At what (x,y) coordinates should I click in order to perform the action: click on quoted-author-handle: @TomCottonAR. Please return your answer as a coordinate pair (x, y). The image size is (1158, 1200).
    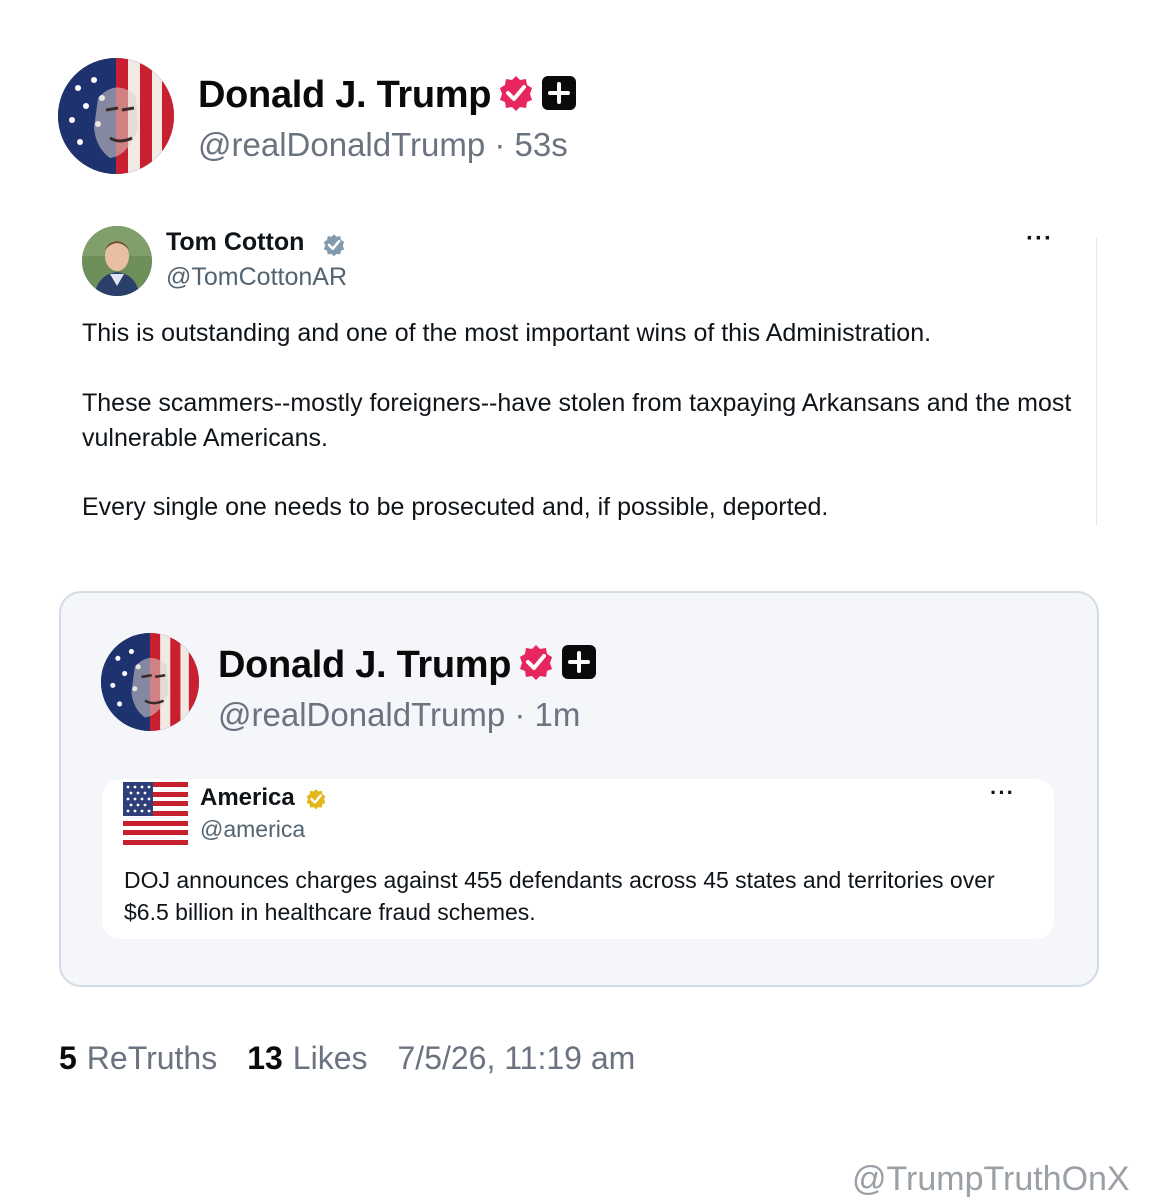
    Looking at the image, I should click on (256, 277).